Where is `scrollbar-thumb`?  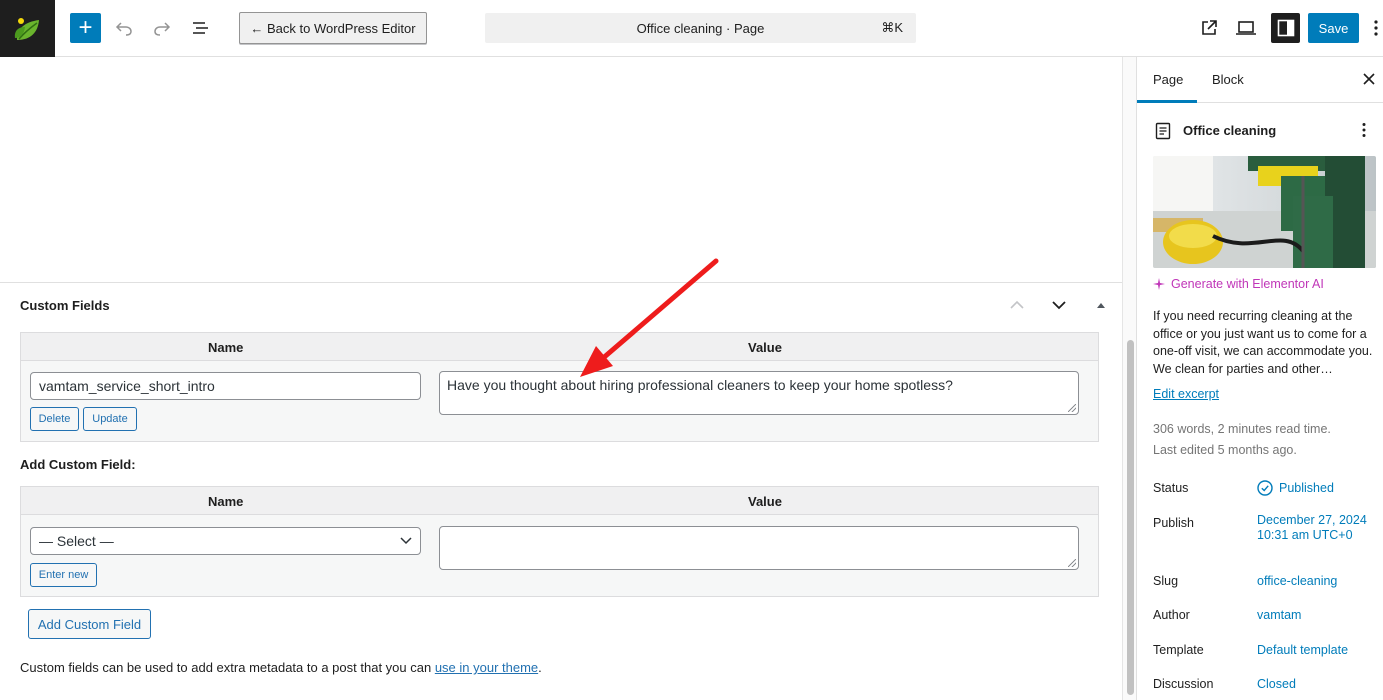 scrollbar-thumb is located at coordinates (1130, 517).